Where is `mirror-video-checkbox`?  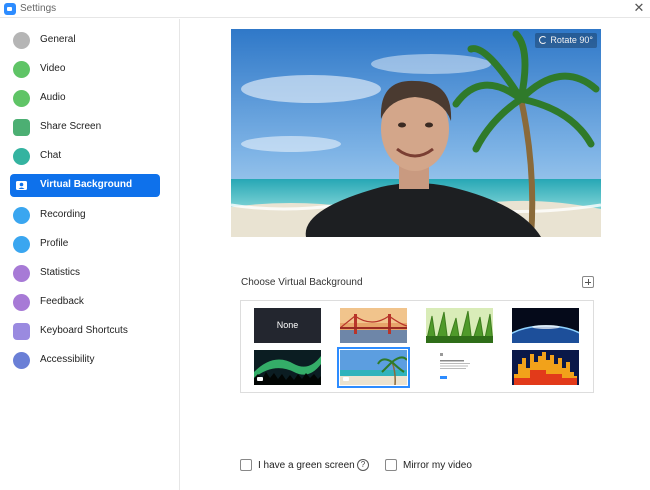 mirror-video-checkbox is located at coordinates (391, 465).